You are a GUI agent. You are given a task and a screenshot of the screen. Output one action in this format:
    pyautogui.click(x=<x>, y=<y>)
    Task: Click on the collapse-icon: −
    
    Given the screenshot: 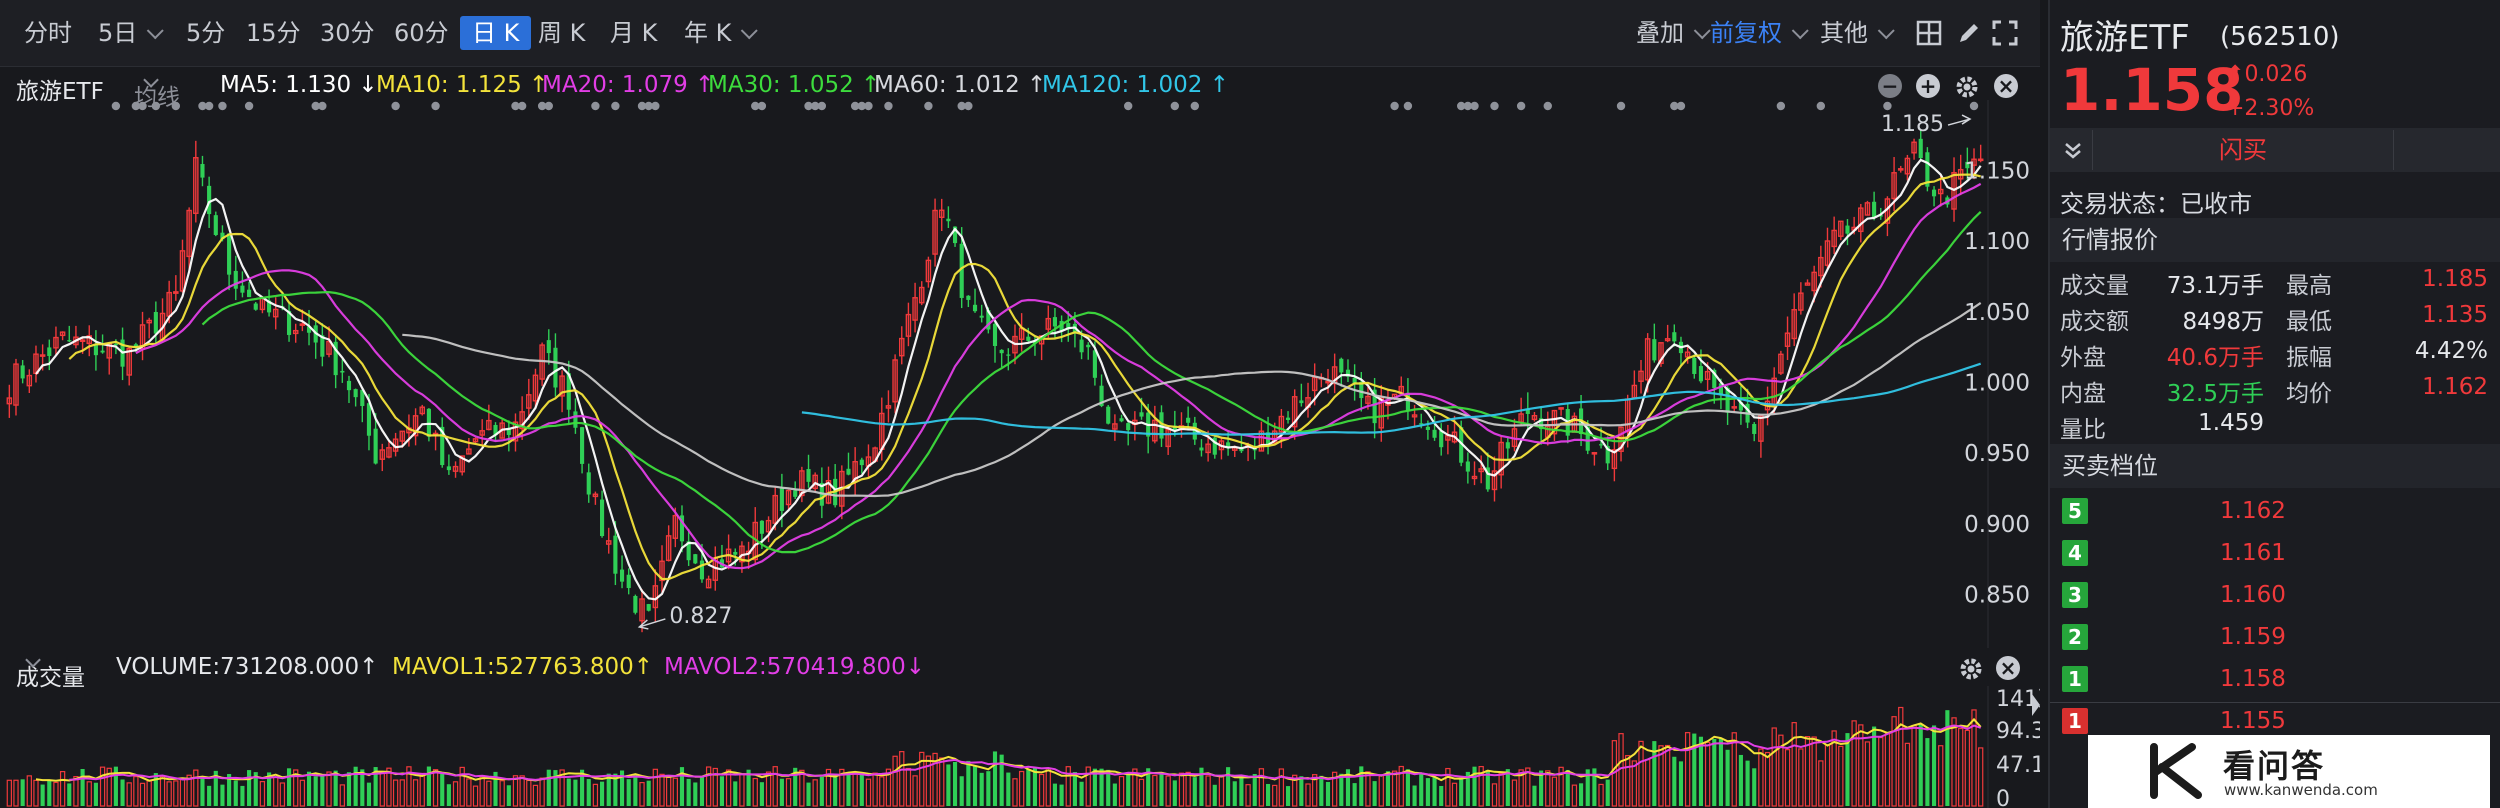 What is the action you would take?
    pyautogui.click(x=1890, y=86)
    